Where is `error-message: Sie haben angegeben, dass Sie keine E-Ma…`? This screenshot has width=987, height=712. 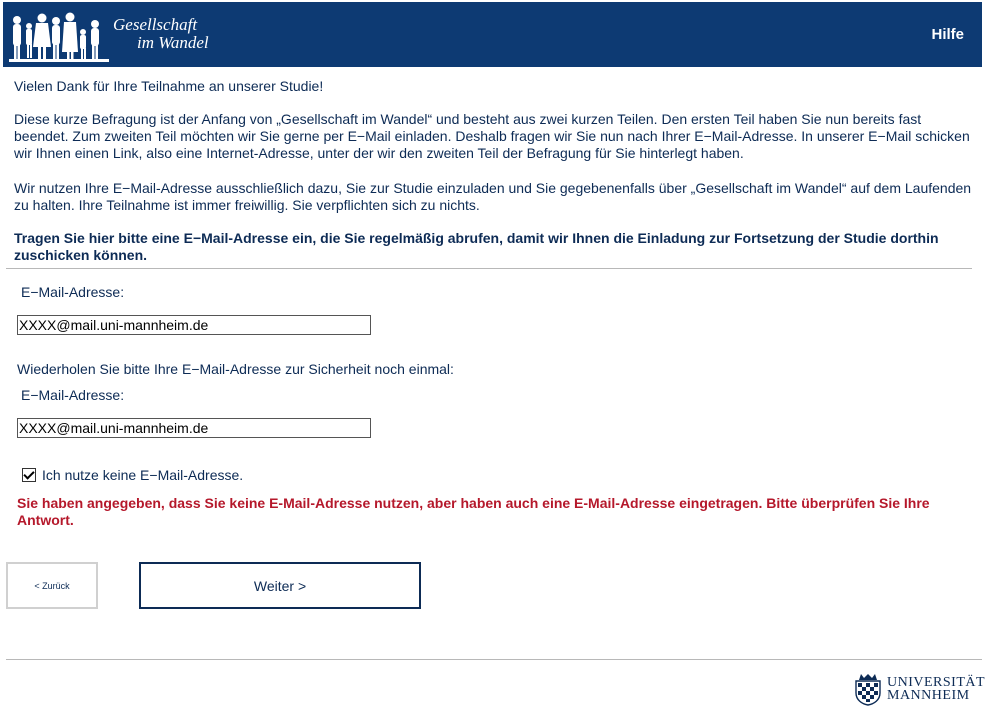 error-message: Sie haben angegeben, dass Sie keine E-Ma… is located at coordinates (473, 511).